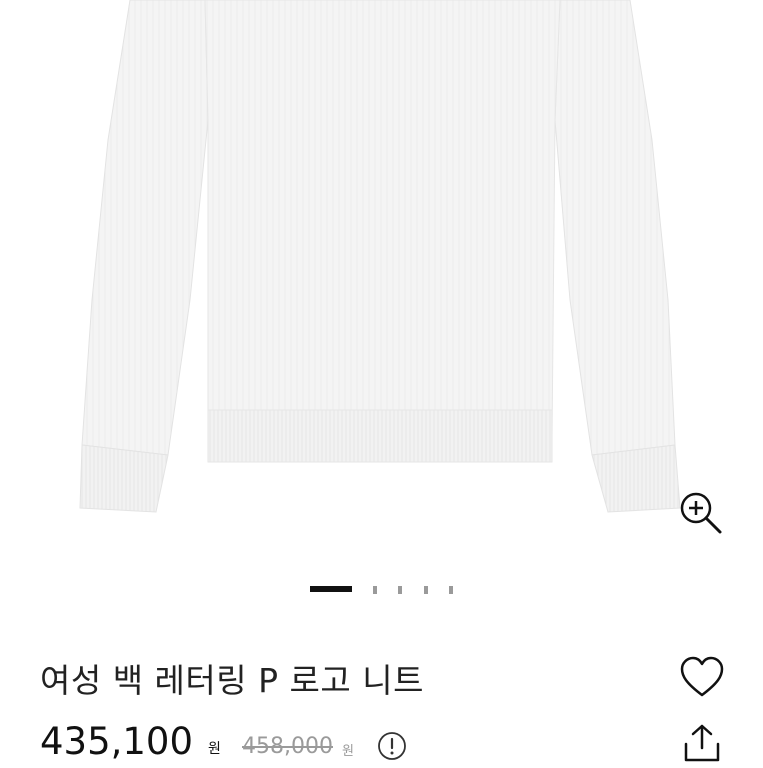  I want to click on price-info-button, so click(392, 746).